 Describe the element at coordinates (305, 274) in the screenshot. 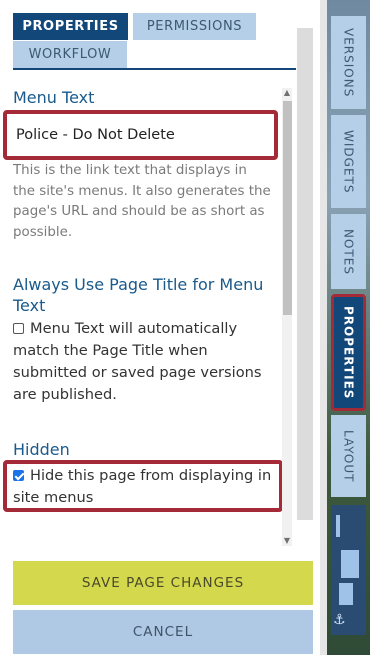

I see `panel-scrollbar` at that location.